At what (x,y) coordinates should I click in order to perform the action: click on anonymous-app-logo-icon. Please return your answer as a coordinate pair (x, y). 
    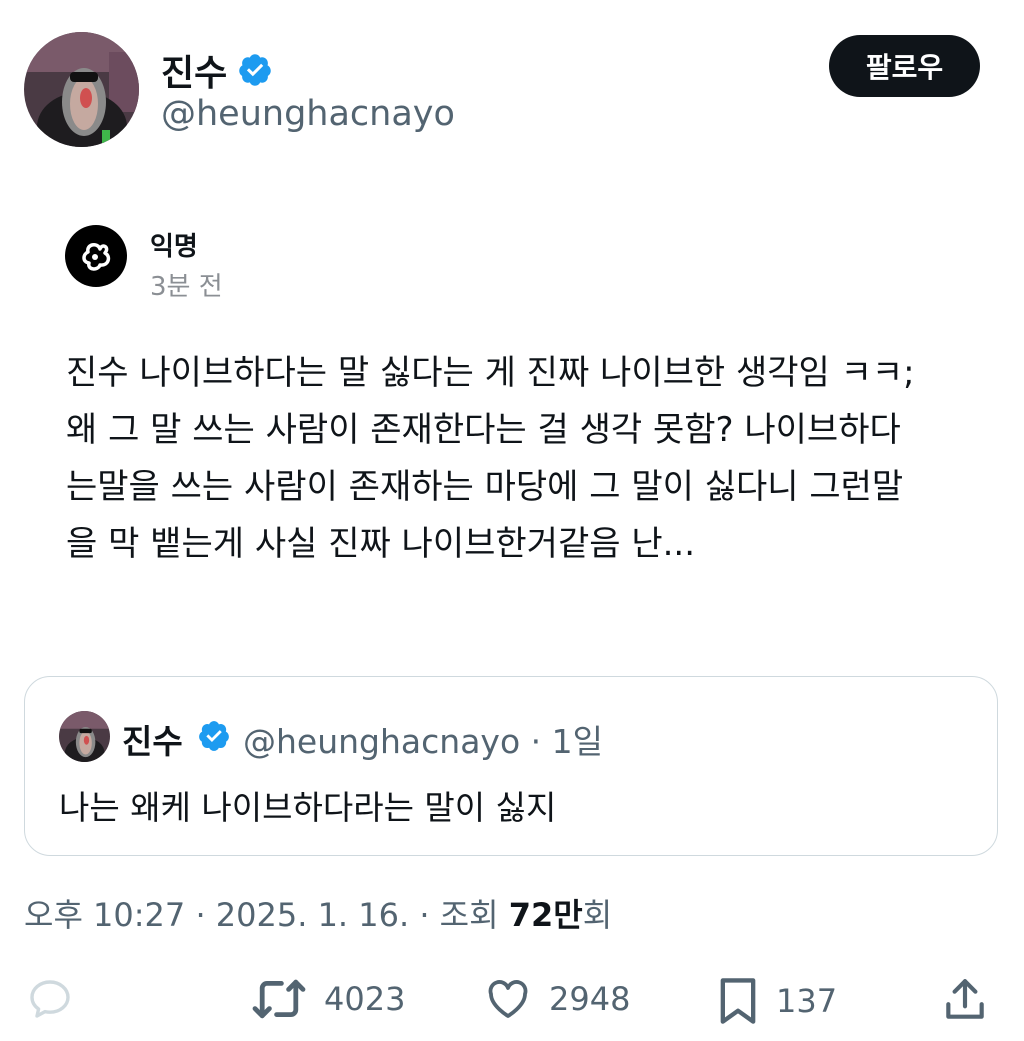
    Looking at the image, I should click on (96, 256).